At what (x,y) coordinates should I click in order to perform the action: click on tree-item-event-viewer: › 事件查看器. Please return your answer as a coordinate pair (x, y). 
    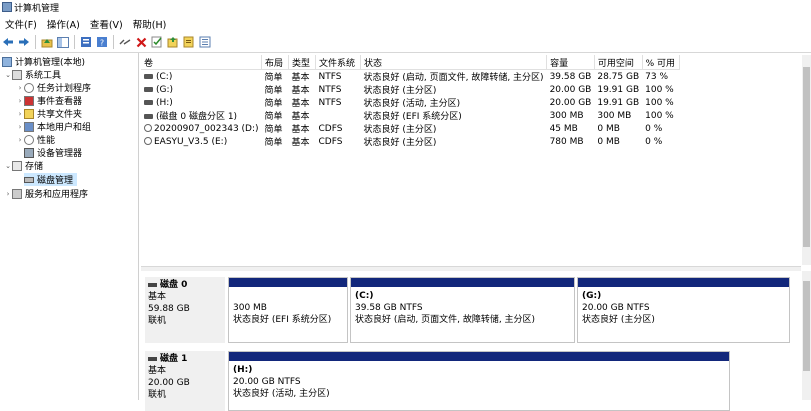
    Looking at the image, I should click on (49, 100).